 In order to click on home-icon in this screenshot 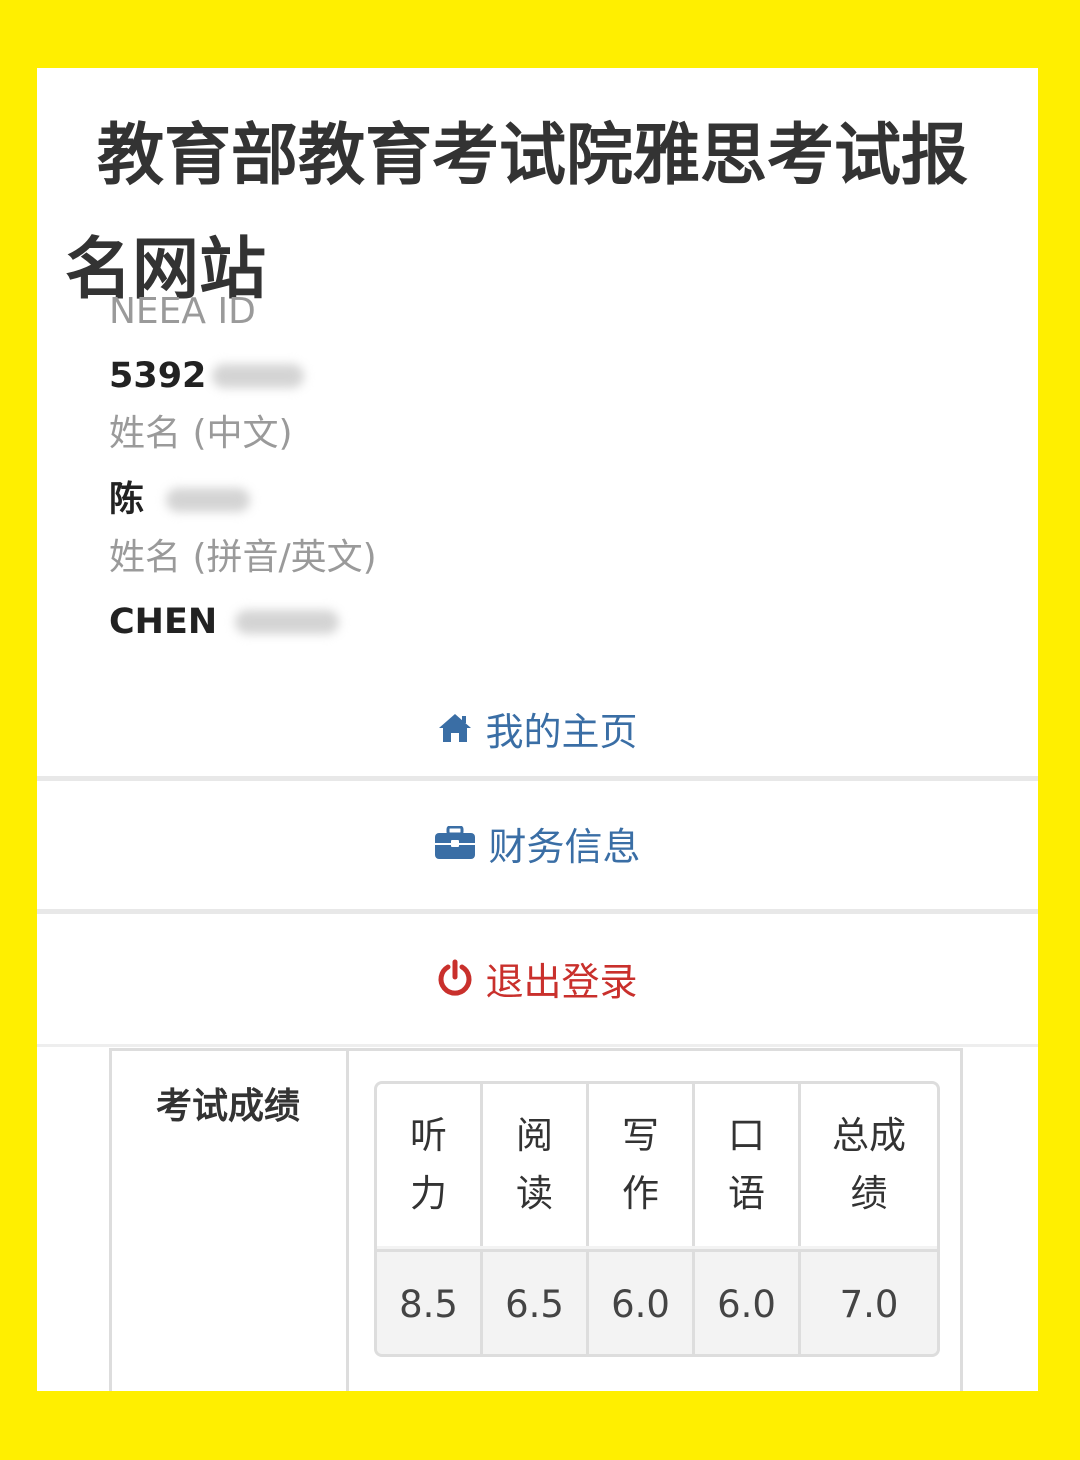, I will do `click(455, 728)`.